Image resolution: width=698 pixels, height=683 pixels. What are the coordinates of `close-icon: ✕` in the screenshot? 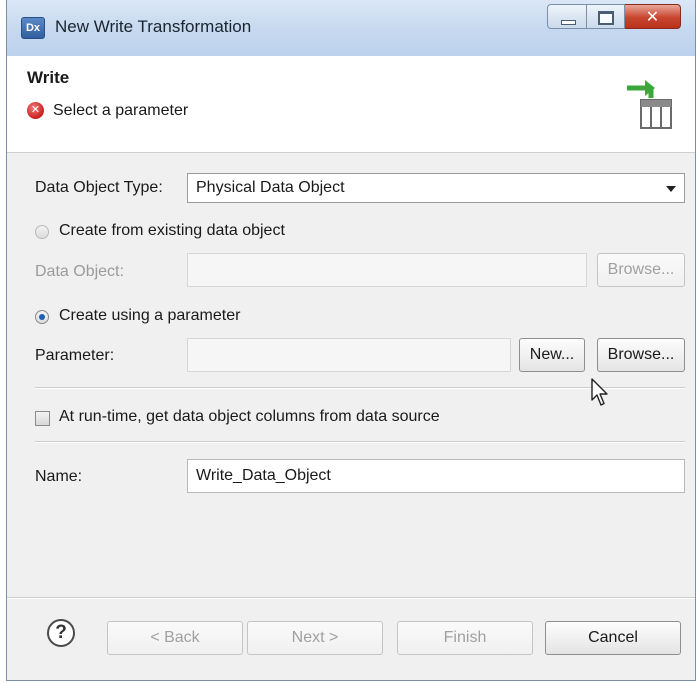 It's located at (652, 17).